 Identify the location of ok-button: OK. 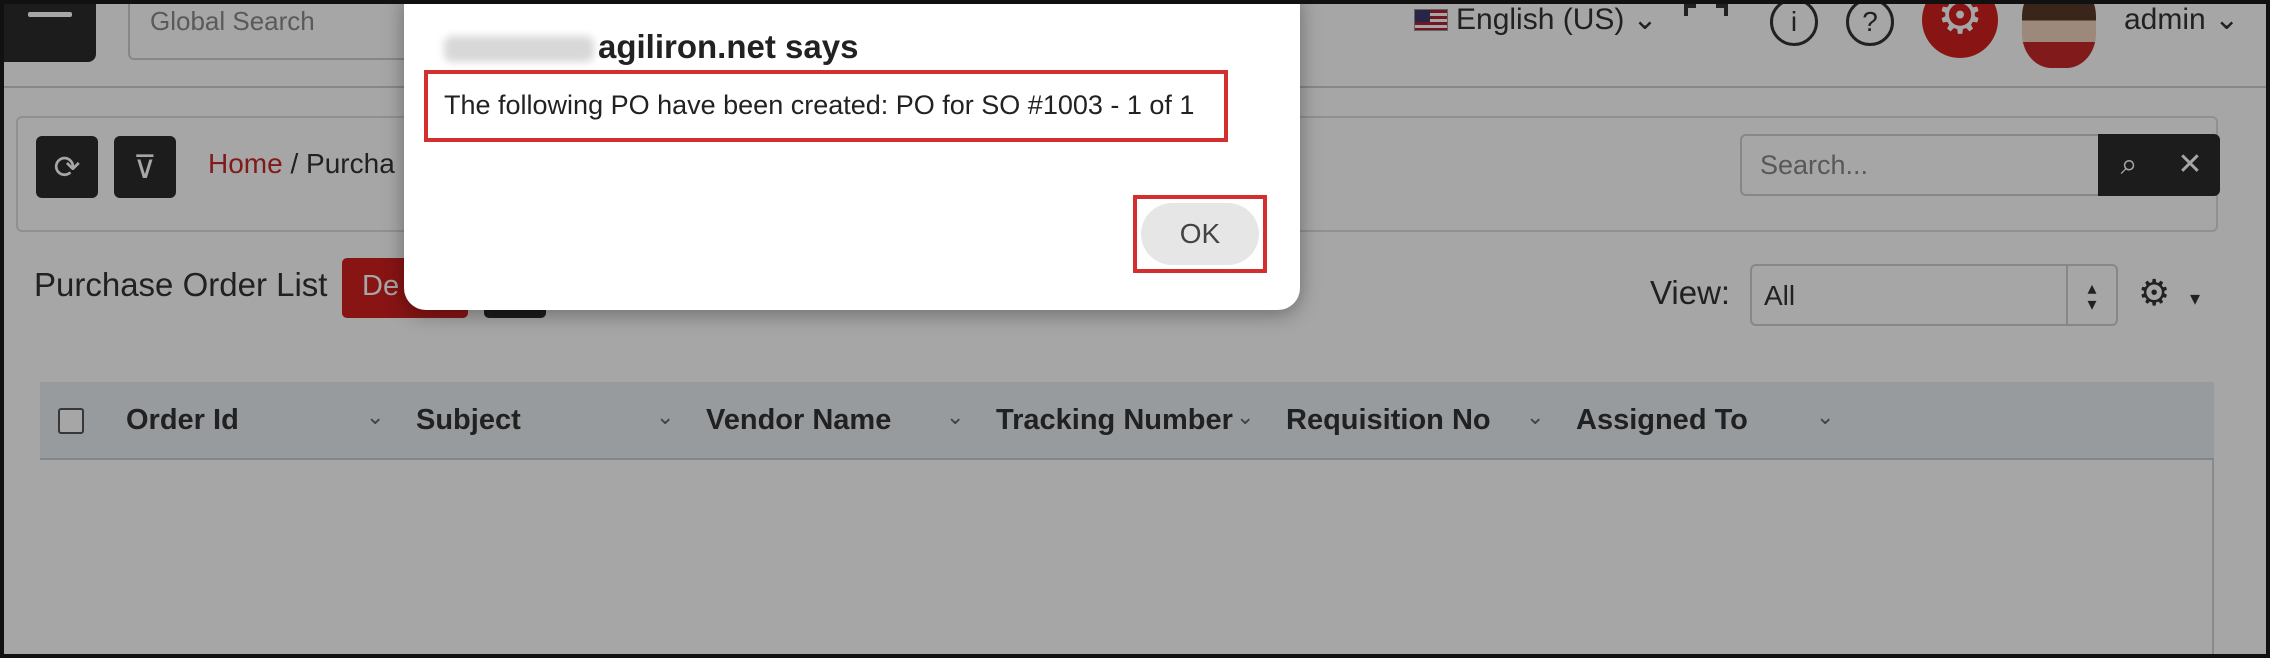
(1200, 234).